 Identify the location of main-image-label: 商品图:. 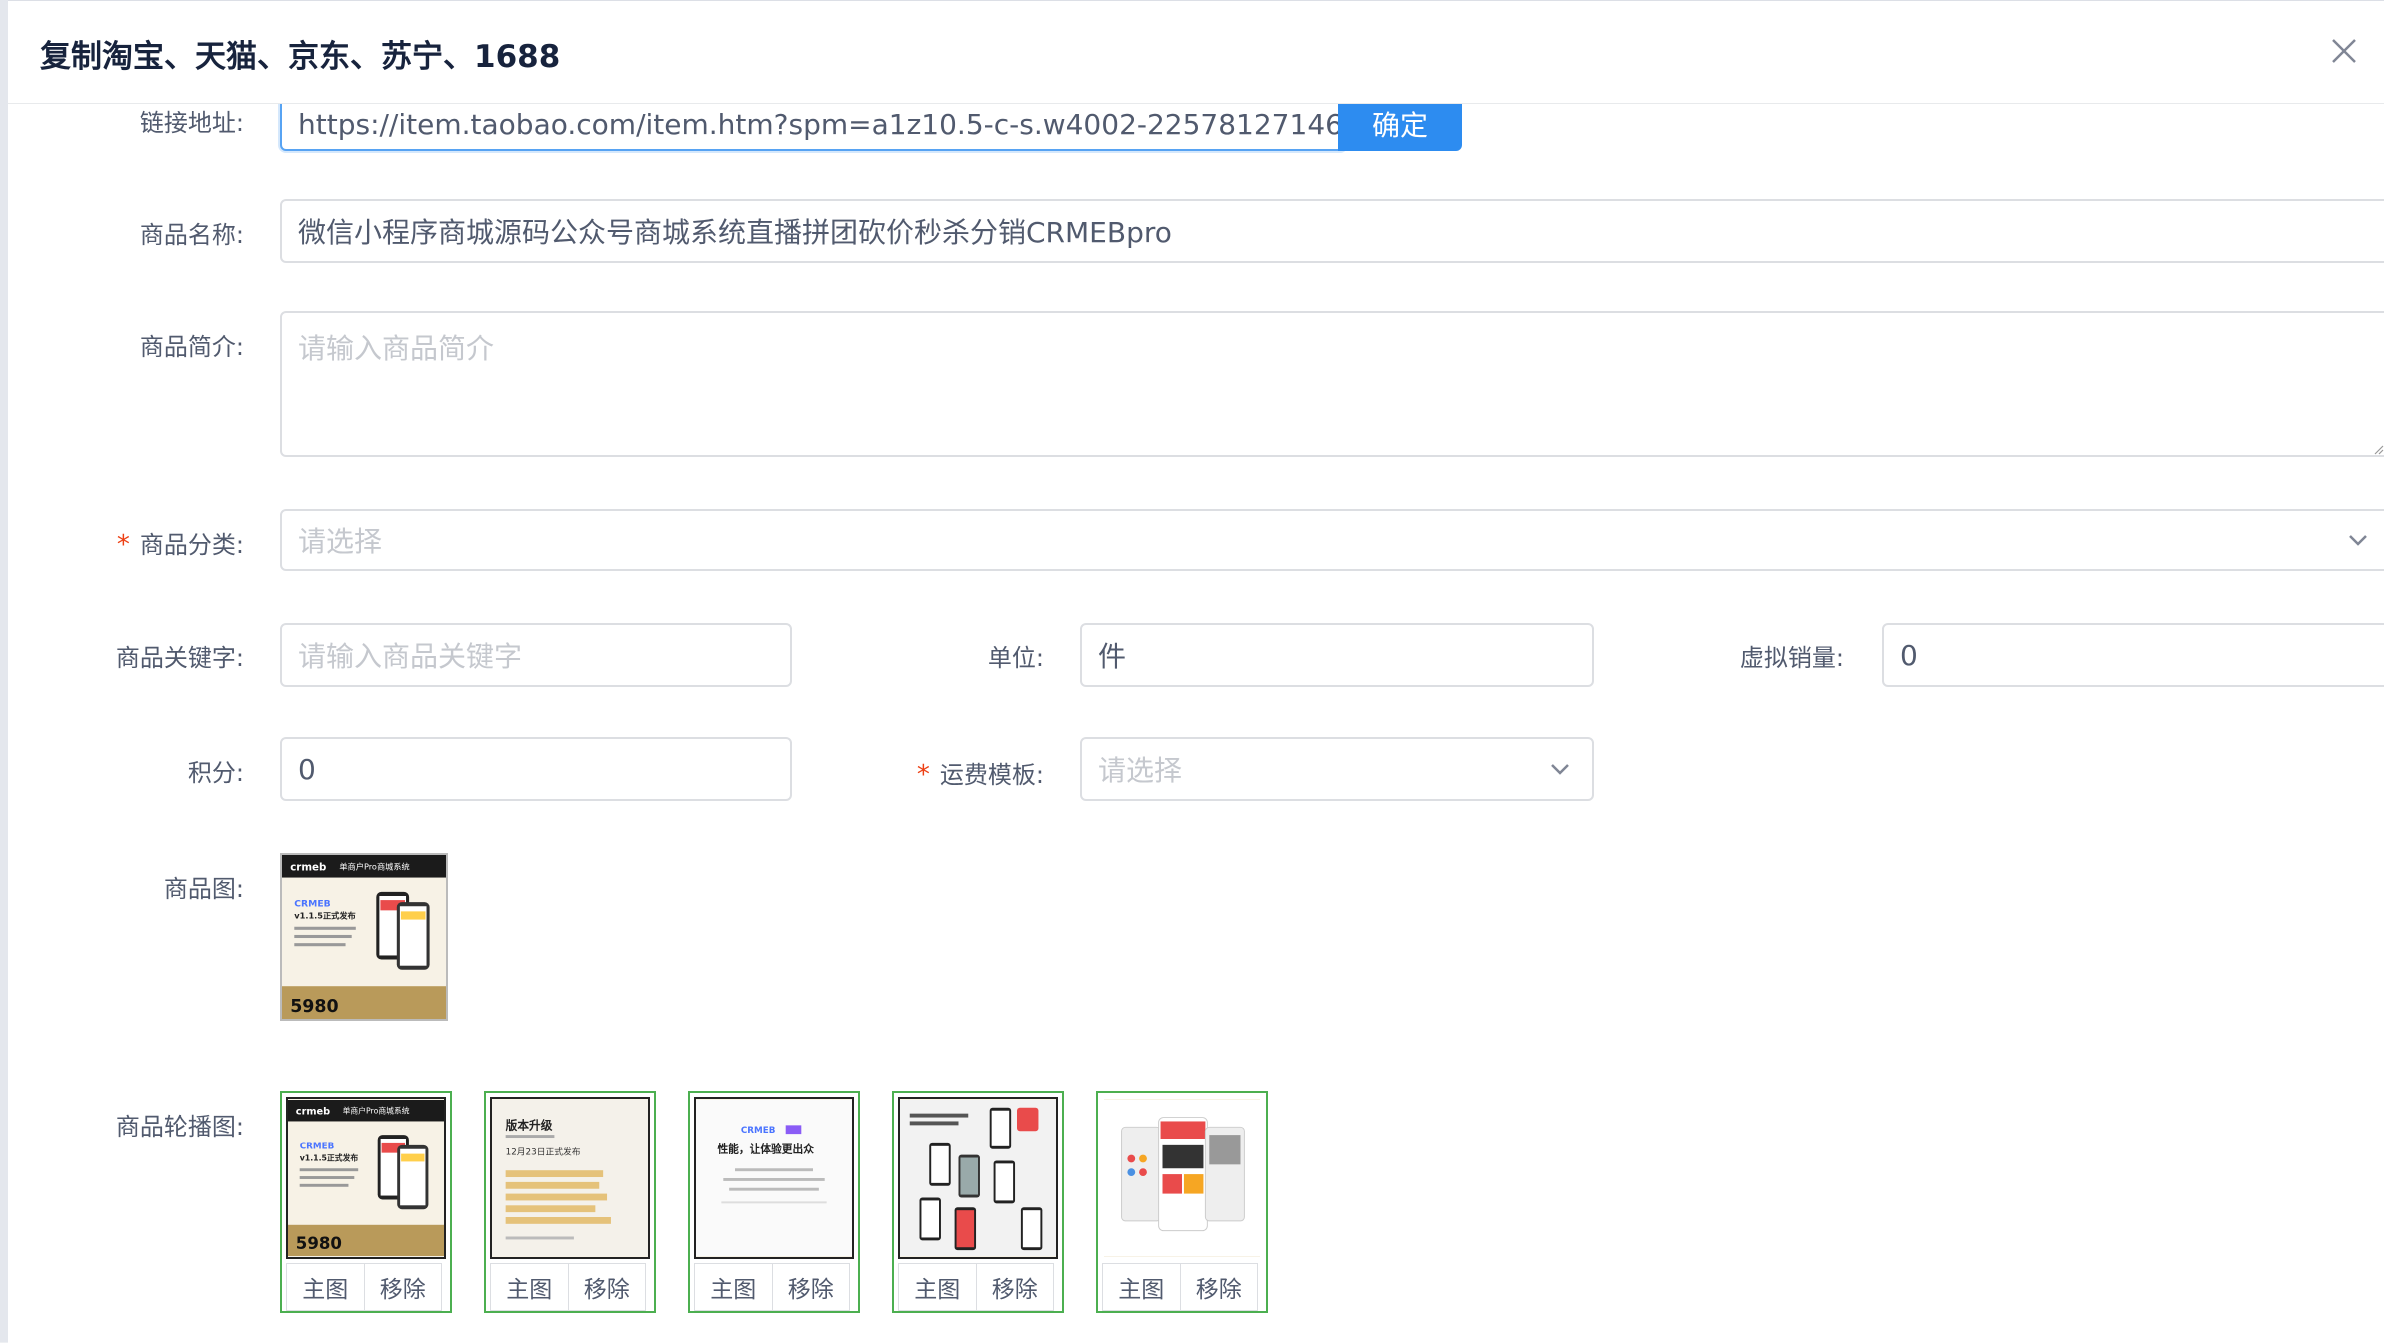
(203, 889).